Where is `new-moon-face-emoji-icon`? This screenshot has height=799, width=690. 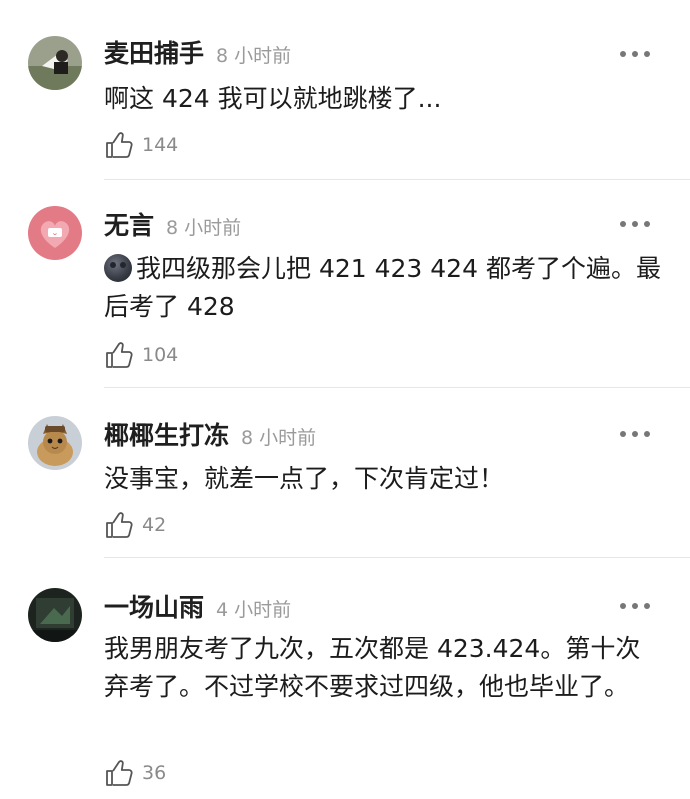
new-moon-face-emoji-icon is located at coordinates (118, 268).